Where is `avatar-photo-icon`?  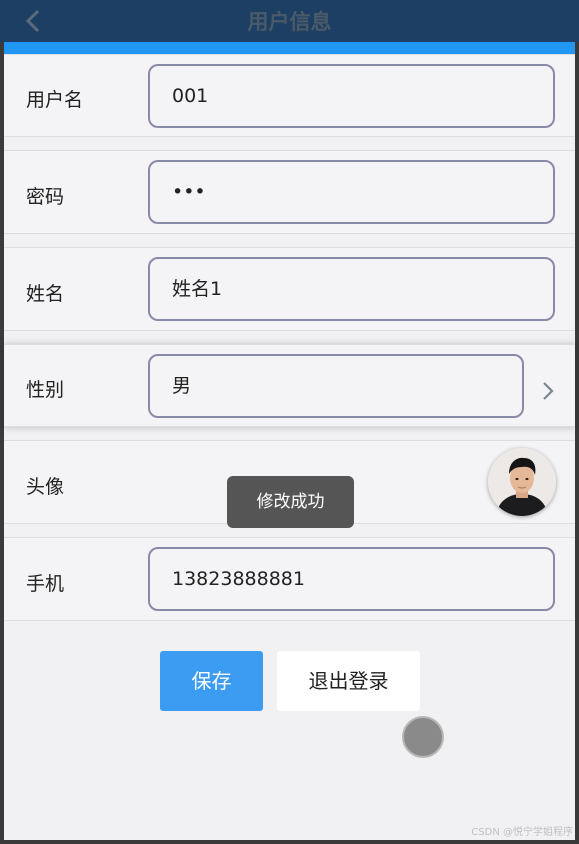 avatar-photo-icon is located at coordinates (522, 482).